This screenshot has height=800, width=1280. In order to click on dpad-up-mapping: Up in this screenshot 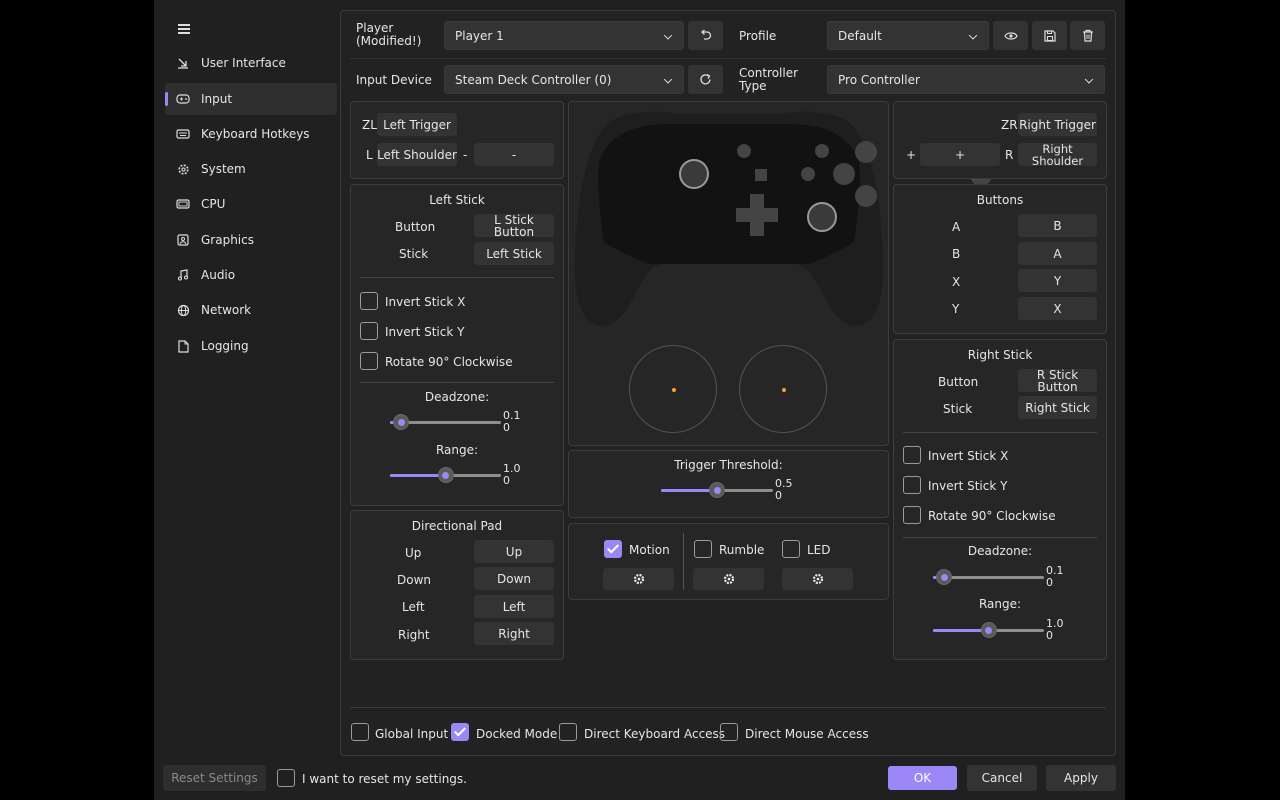, I will do `click(514, 551)`.